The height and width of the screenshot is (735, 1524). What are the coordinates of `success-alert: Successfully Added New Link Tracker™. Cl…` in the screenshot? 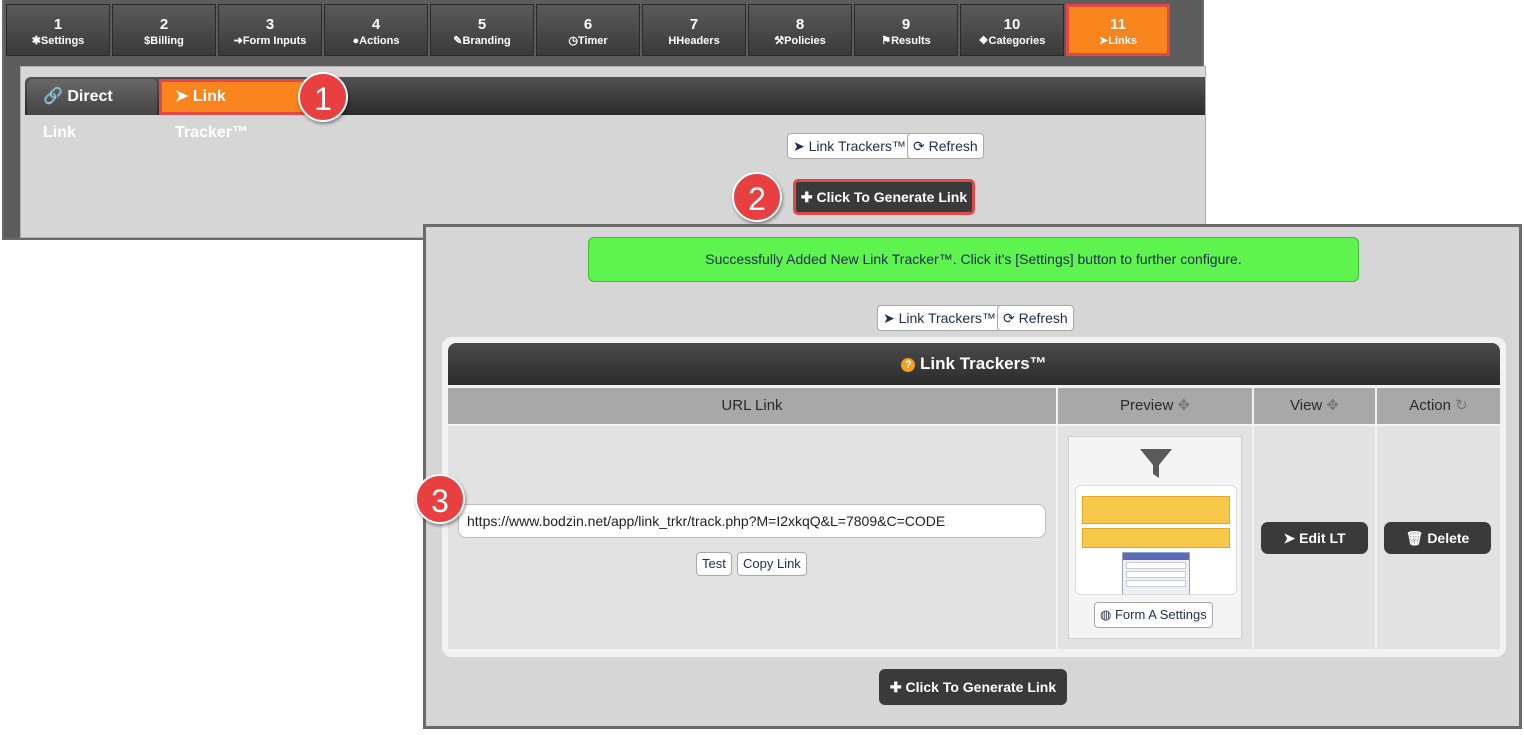 It's located at (973, 259).